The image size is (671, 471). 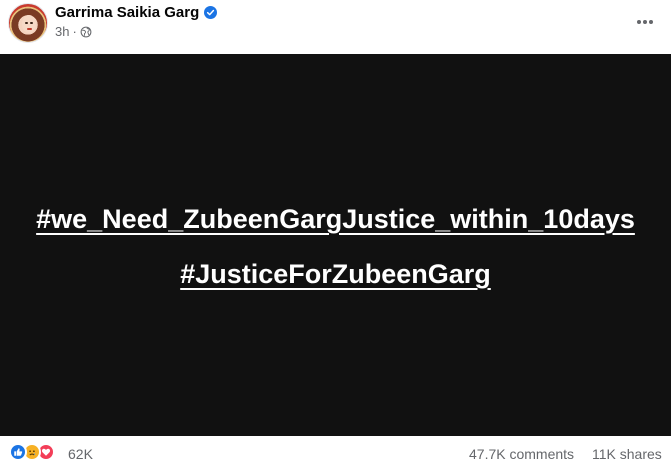 What do you see at coordinates (335, 219) in the screenshot?
I see `hashtag-link: #we_Need_ZubeenGargJustice_within_10days` at bounding box center [335, 219].